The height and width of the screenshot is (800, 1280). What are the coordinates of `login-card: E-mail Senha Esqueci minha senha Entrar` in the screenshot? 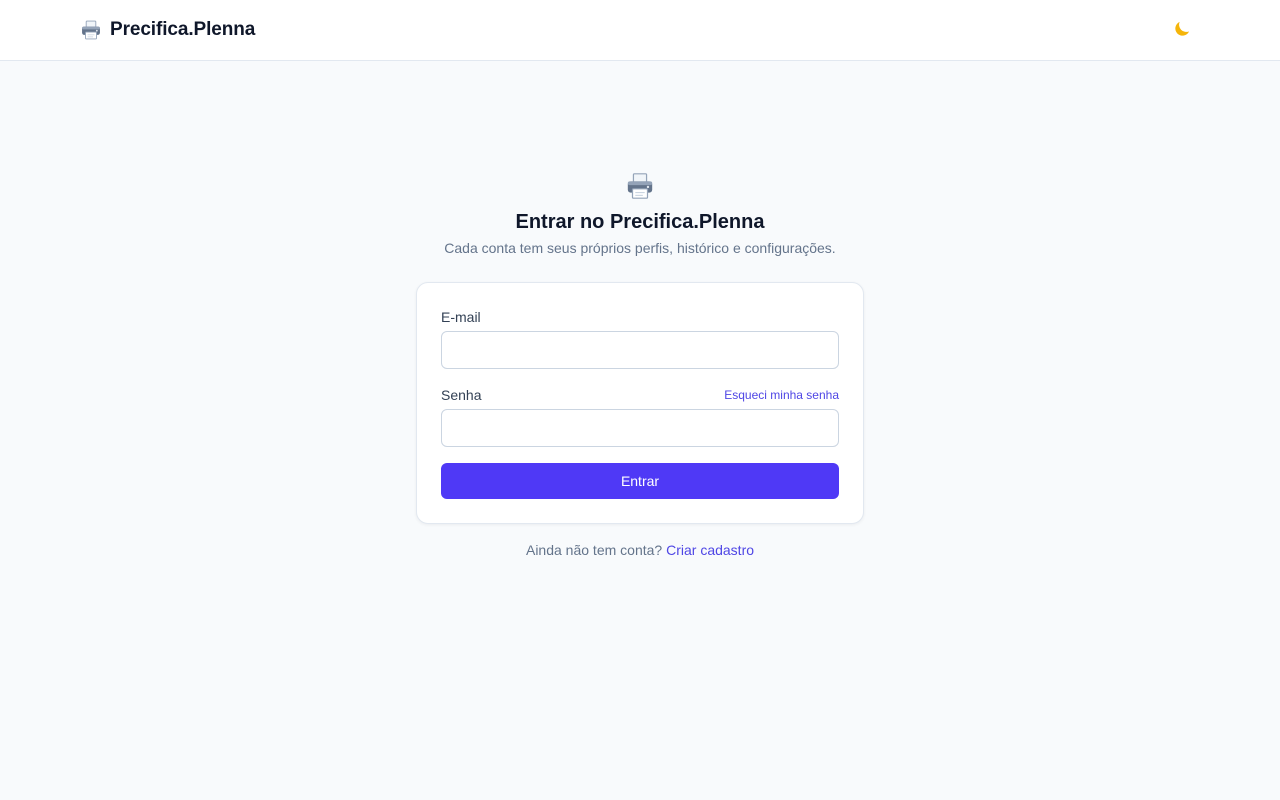 It's located at (640, 403).